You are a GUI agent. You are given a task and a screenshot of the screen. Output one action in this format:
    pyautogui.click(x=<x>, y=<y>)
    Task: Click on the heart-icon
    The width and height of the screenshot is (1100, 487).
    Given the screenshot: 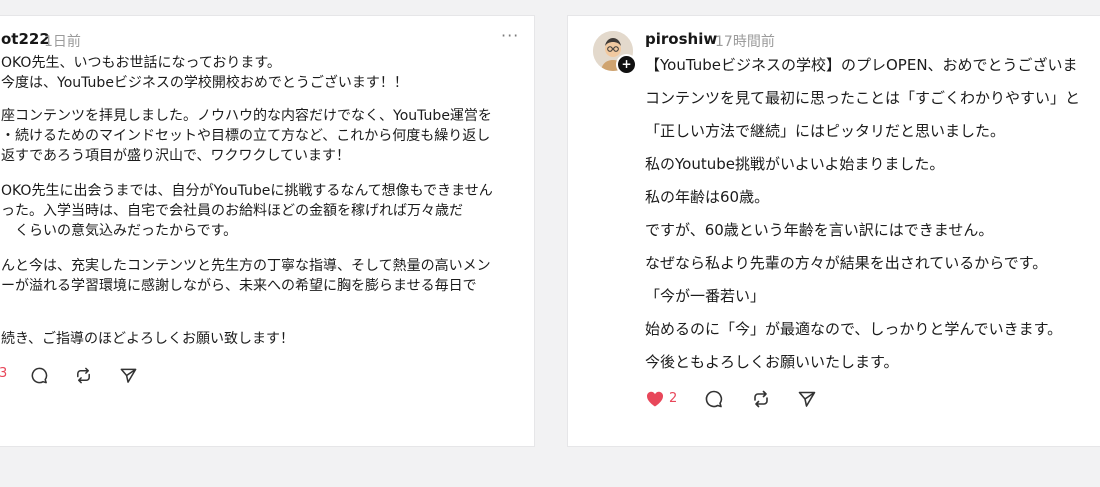 What is the action you would take?
    pyautogui.click(x=655, y=401)
    